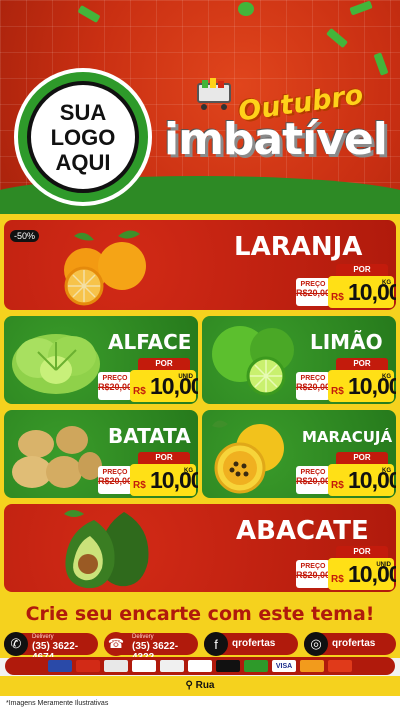 The height and width of the screenshot is (711, 400). I want to click on logo-line: SUA, so click(83, 112).